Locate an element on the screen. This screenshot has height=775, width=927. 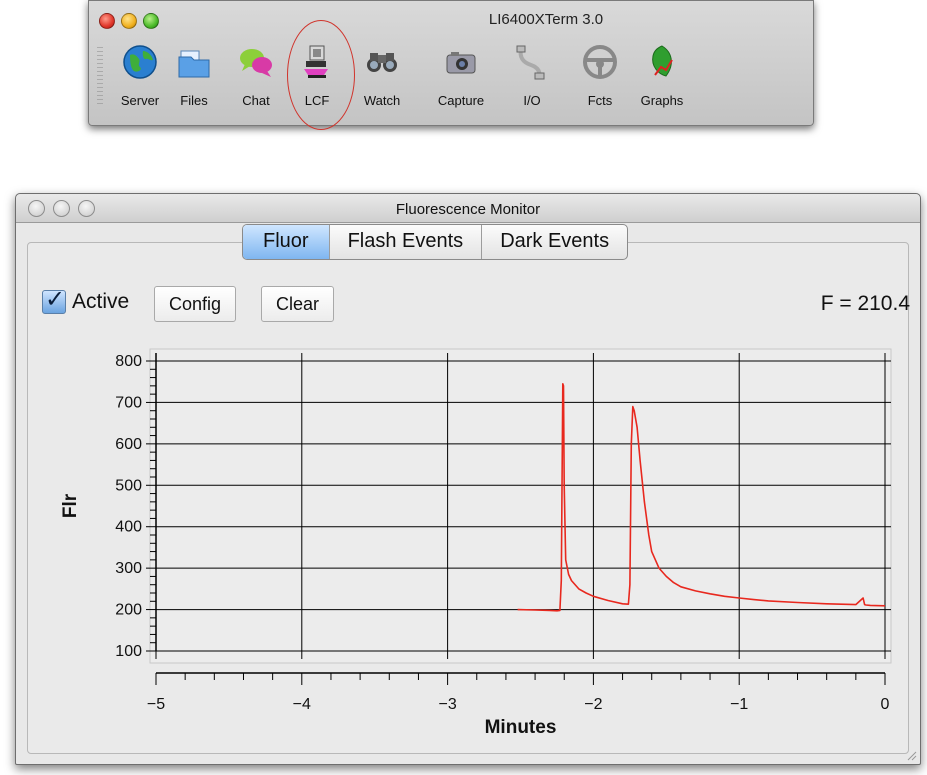
tool-label: Server is located at coordinates (140, 100).